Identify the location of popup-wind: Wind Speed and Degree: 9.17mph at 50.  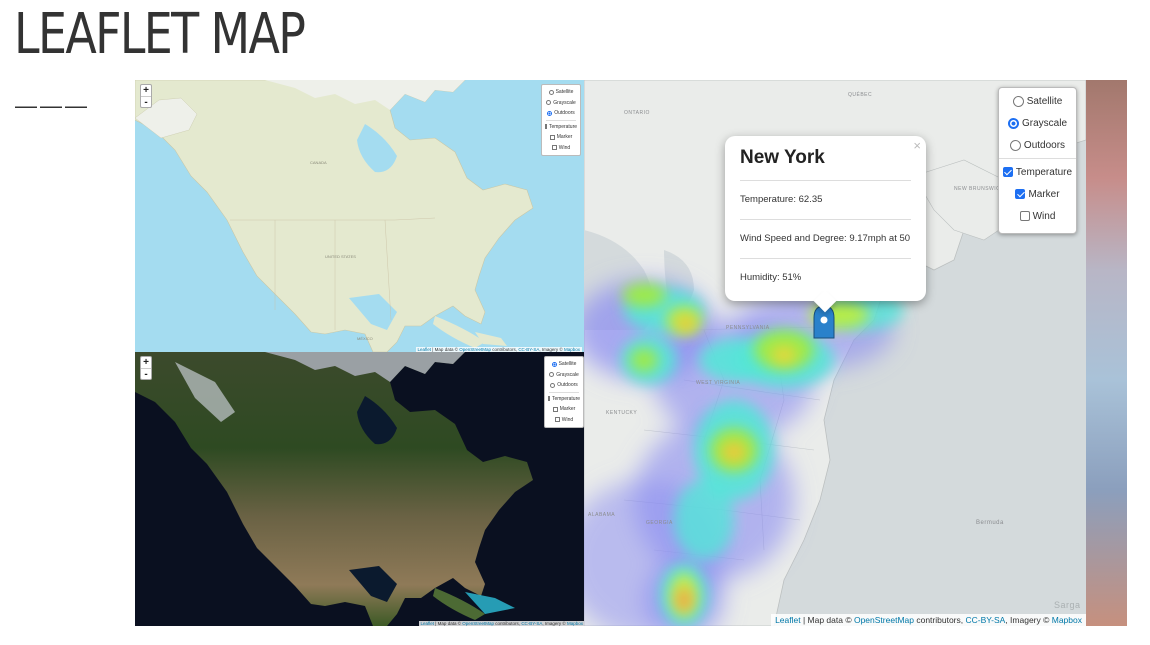
(825, 239).